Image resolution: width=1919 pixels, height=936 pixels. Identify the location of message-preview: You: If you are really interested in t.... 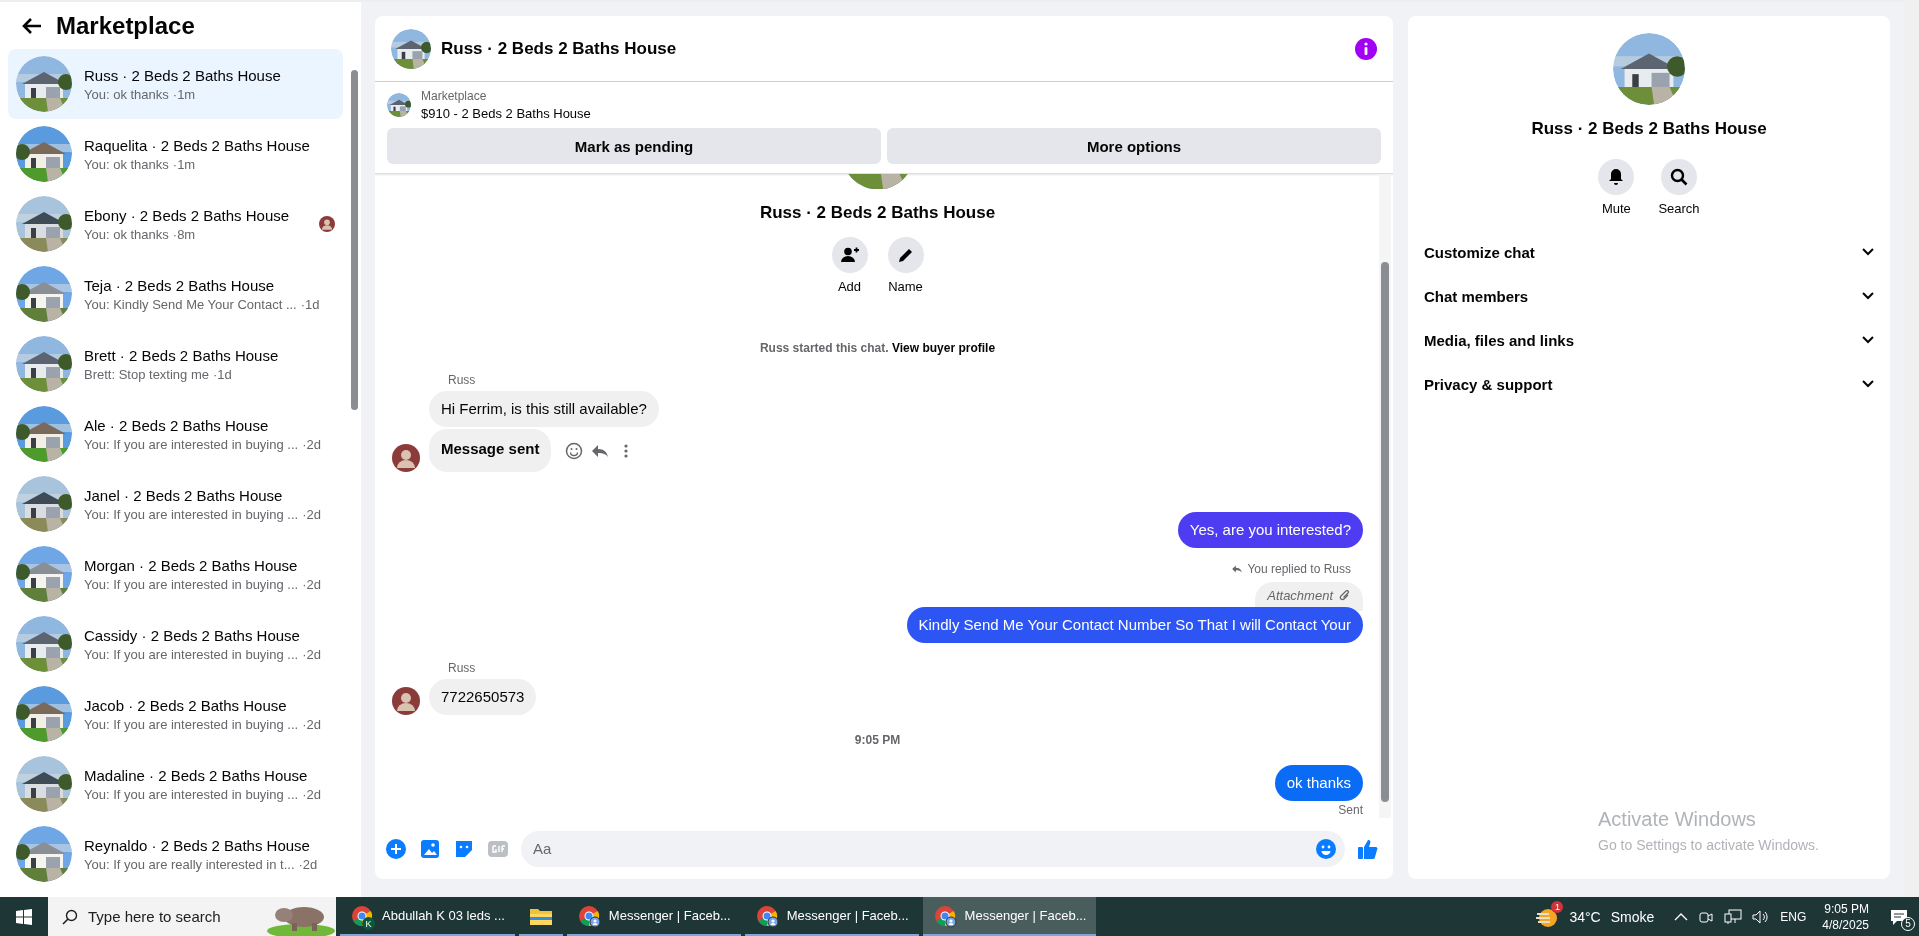
(189, 864).